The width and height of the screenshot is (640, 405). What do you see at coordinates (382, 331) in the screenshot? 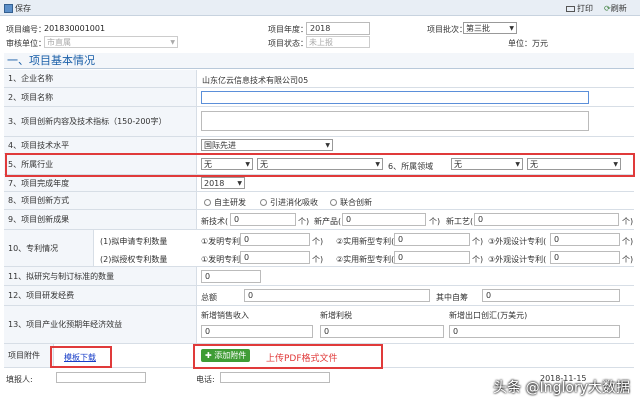
I see `benefit-tax-input: 0` at bounding box center [382, 331].